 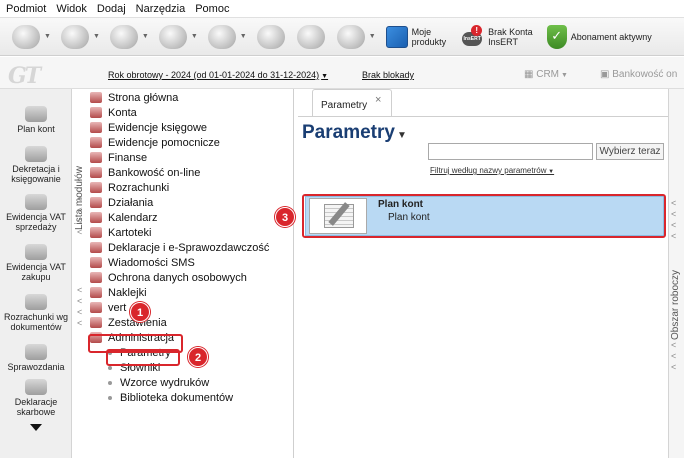 What do you see at coordinates (599, 36) in the screenshot?
I see `abonament-button: ✓ Abonament aktywny` at bounding box center [599, 36].